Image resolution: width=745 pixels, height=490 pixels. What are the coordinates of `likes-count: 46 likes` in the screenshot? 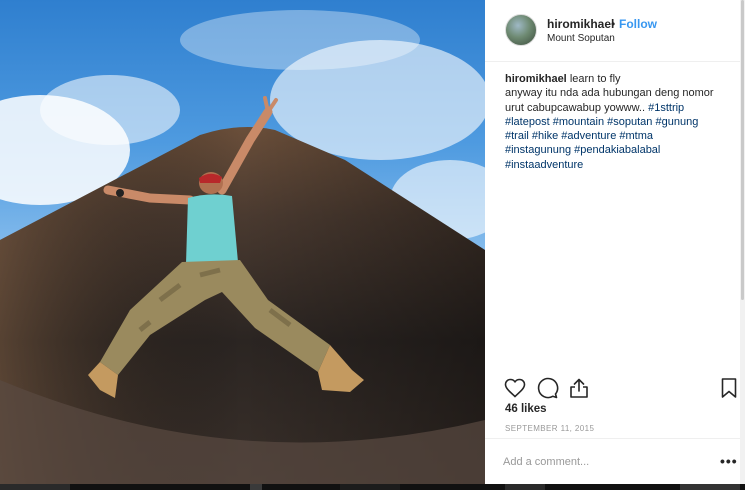 It's located at (526, 409).